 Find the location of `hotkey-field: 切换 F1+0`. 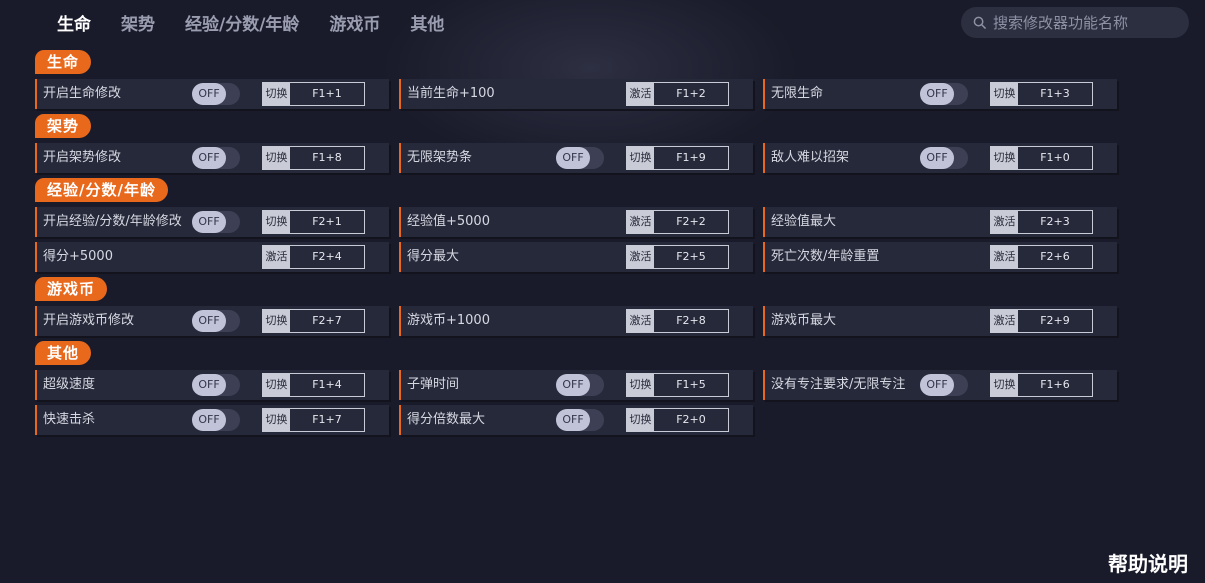

hotkey-field: 切换 F1+0 is located at coordinates (1041, 158).